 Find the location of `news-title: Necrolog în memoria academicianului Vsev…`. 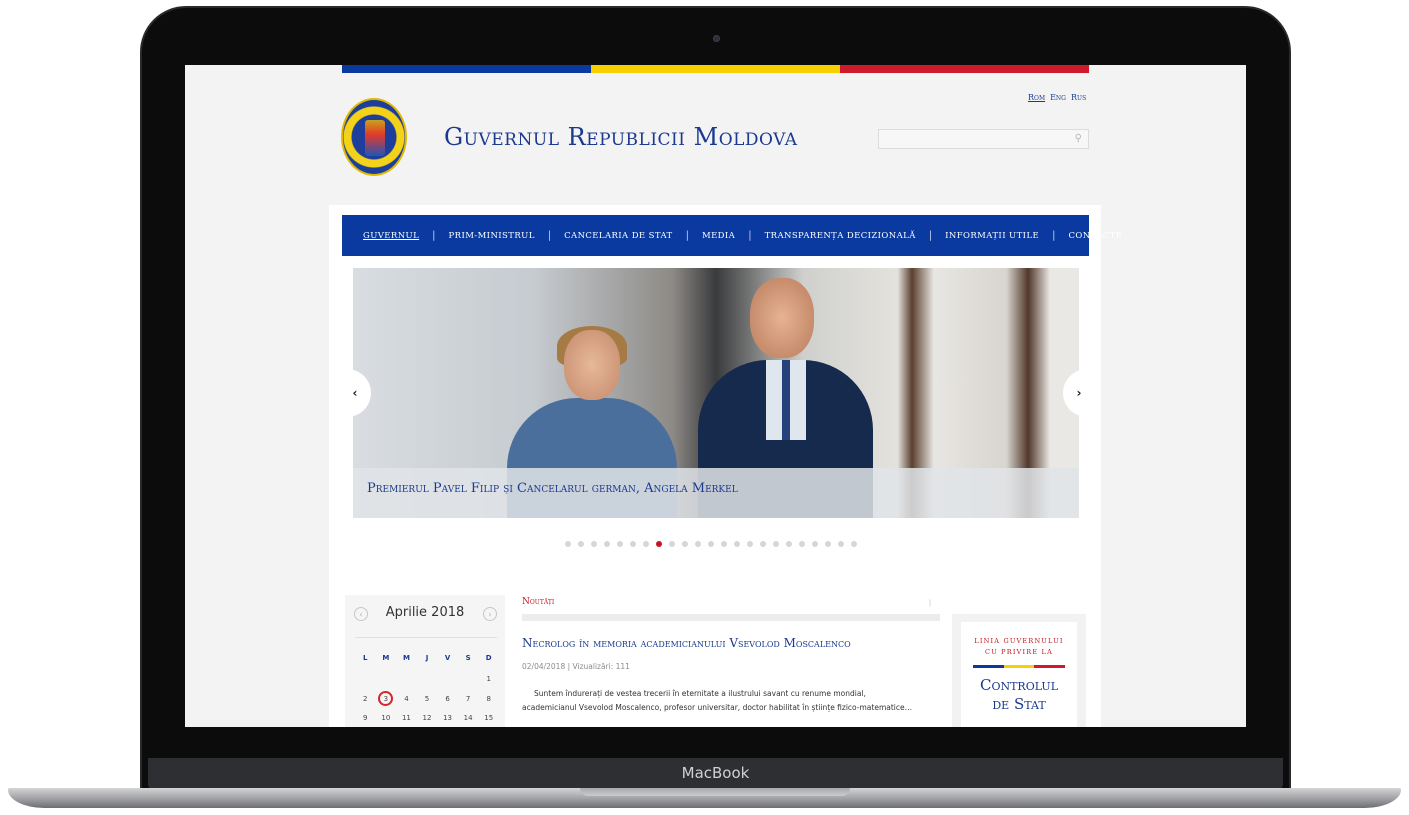

news-title: Necrolog în memoria academicianului Vsev… is located at coordinates (686, 643).